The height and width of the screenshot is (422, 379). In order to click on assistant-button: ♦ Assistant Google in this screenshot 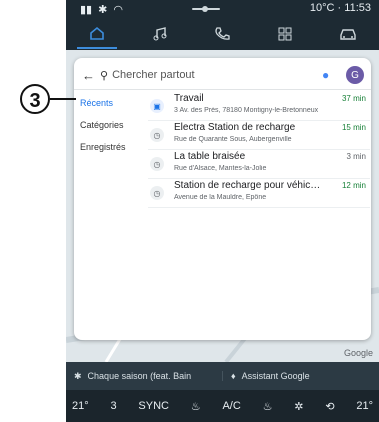, I will do `click(300, 376)`.